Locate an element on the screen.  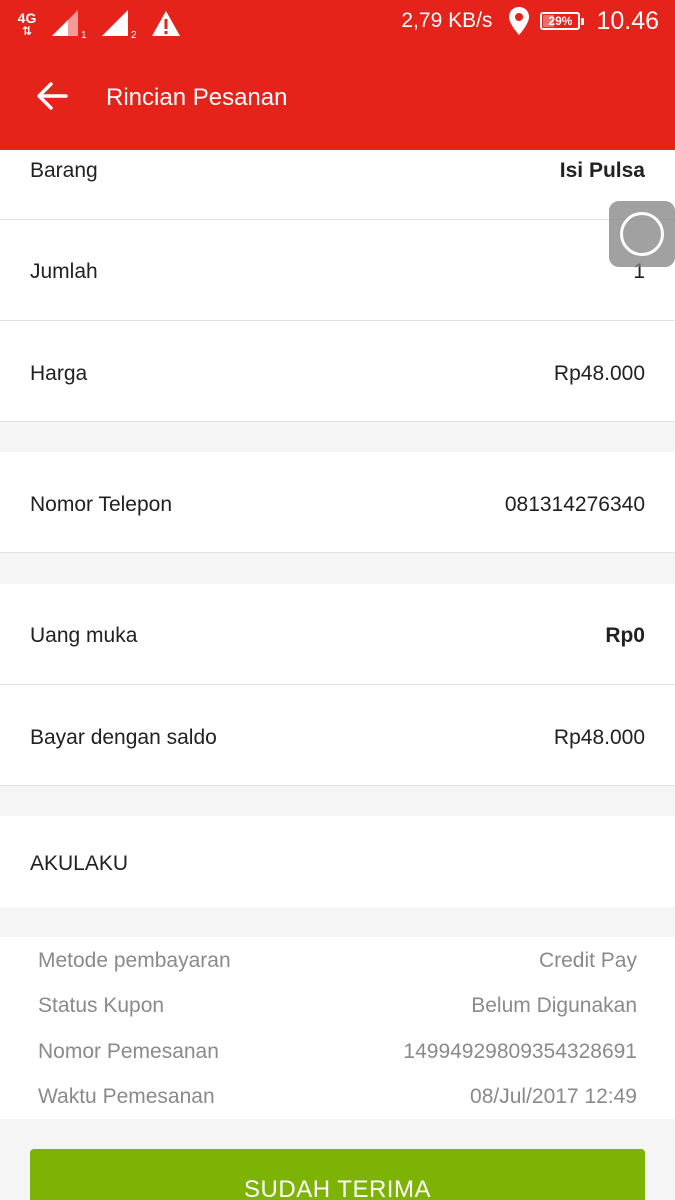
coupon-status-value: Belum Digunakan is located at coordinates (554, 1005).